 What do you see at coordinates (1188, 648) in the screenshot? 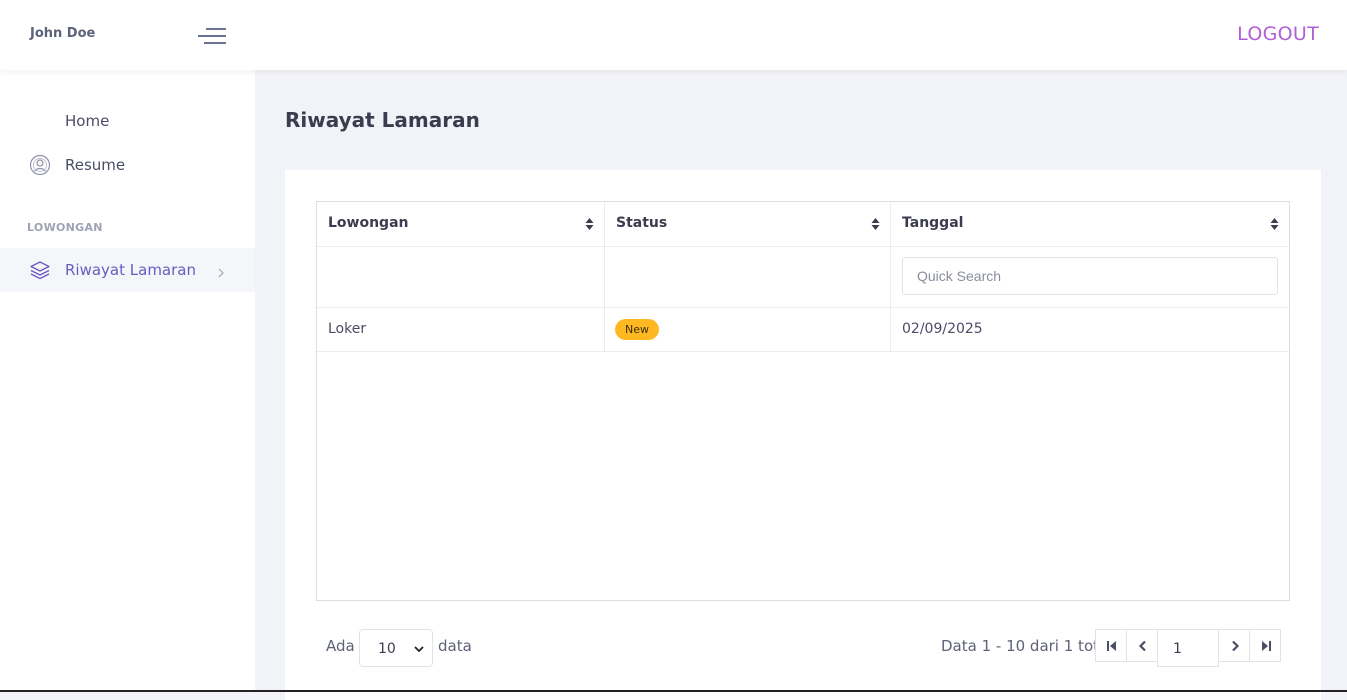
I see `current-page-input: 1` at bounding box center [1188, 648].